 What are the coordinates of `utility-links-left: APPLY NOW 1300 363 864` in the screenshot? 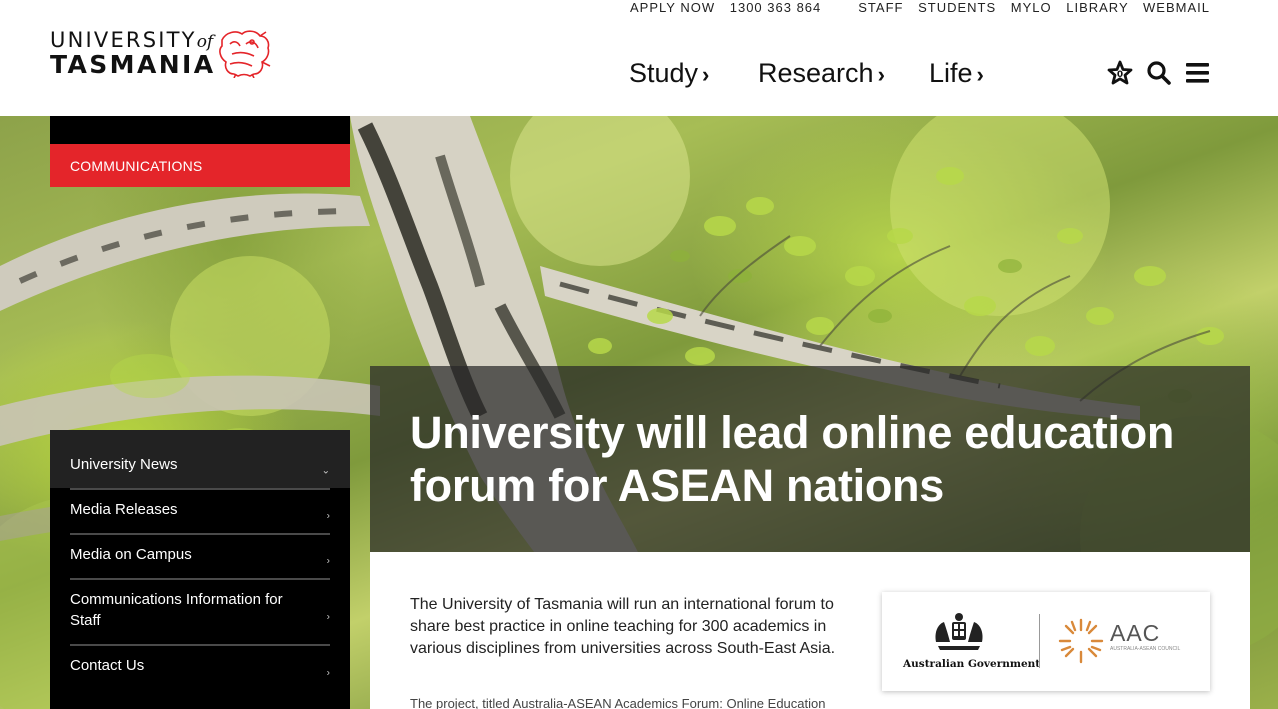 It's located at (730, 7).